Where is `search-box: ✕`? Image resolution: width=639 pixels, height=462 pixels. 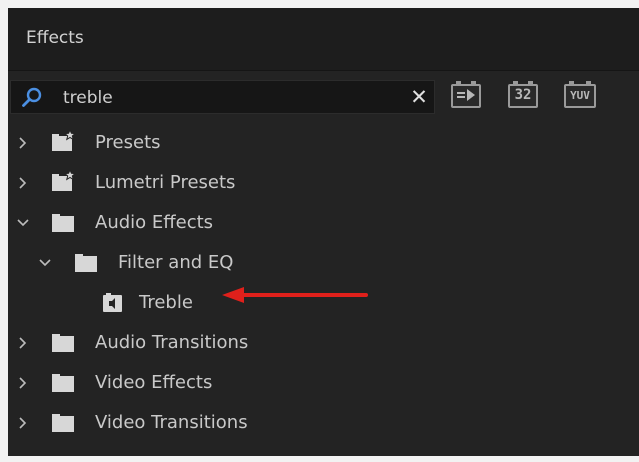
search-box: ✕ is located at coordinates (222, 97).